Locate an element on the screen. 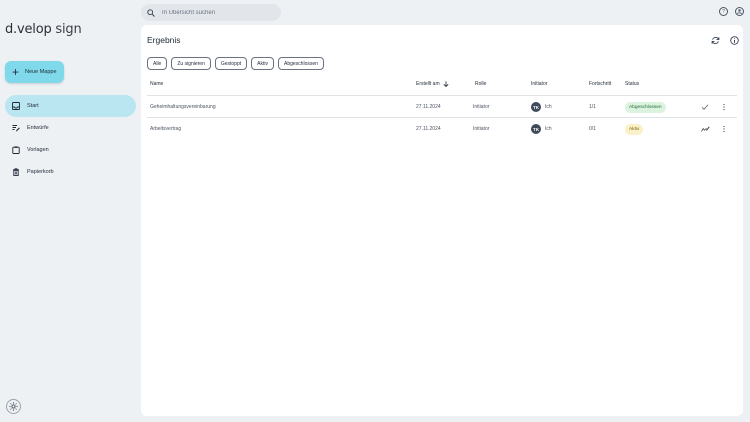 The height and width of the screenshot is (422, 750). filter-to-sign: Zu signieren is located at coordinates (191, 63).